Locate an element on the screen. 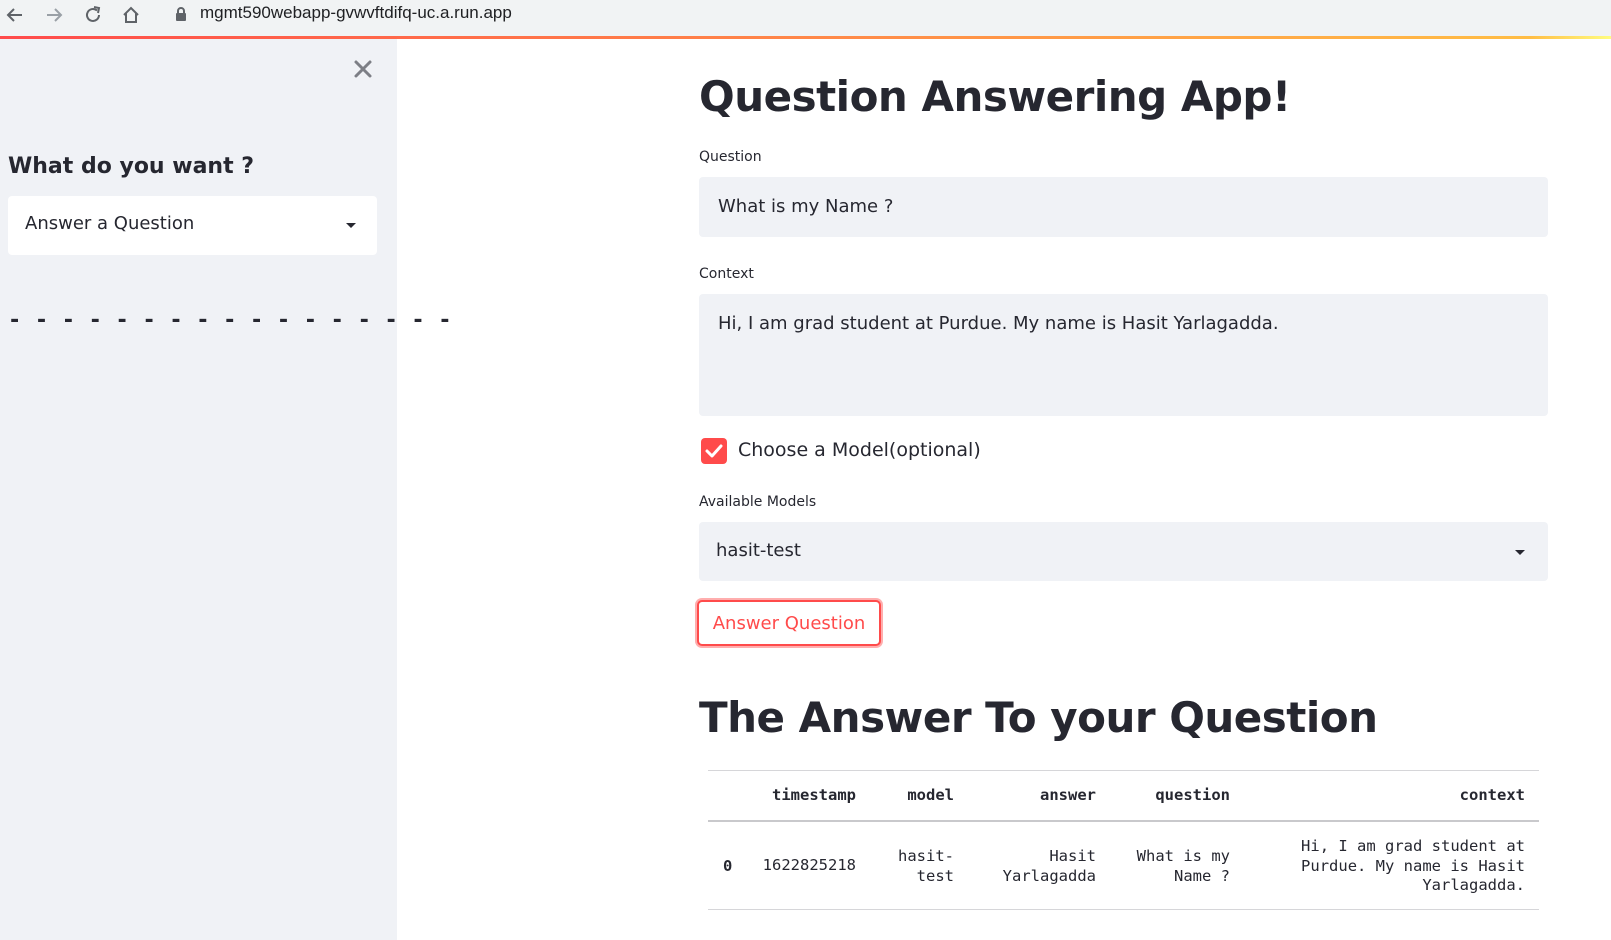 The width and height of the screenshot is (1611, 940). table-top-rule is located at coordinates (1123, 770).